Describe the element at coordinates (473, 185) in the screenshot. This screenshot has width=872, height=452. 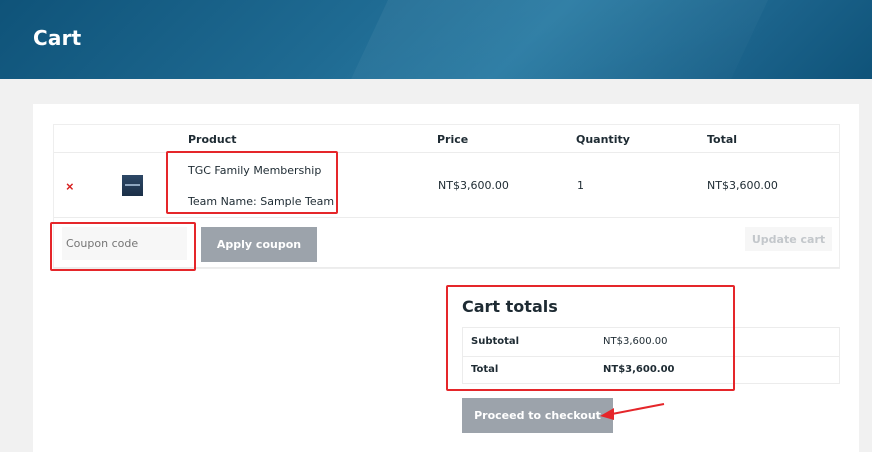
I see `product-price: NT$3,600.00` at that location.